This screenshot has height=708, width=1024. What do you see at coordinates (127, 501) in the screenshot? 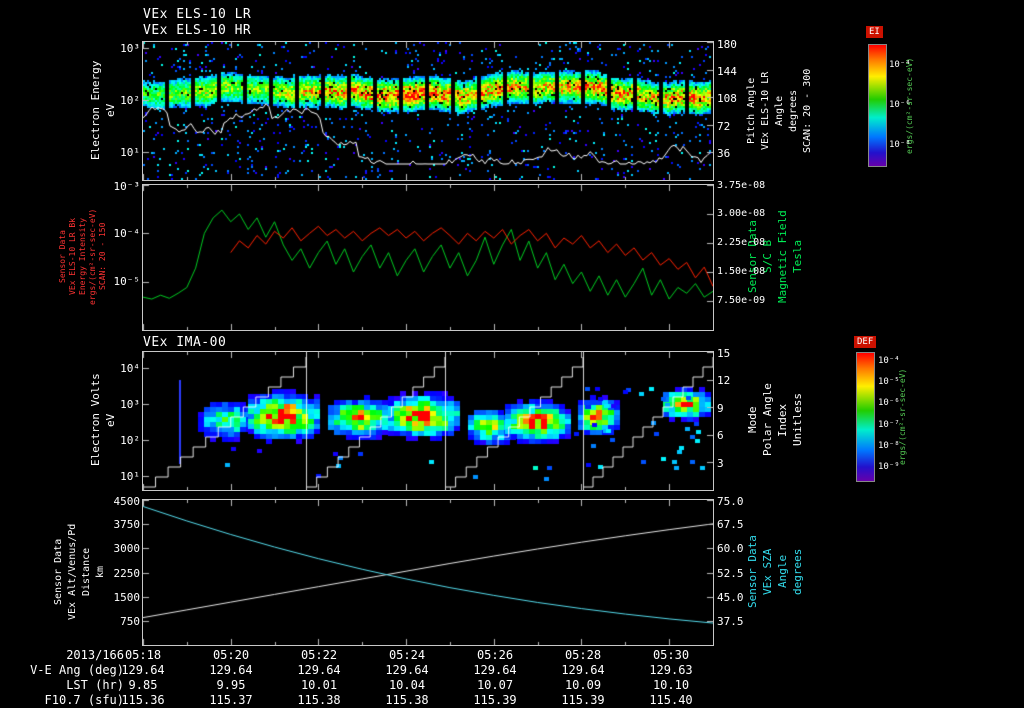
I see `axis-tick-label: 4500` at bounding box center [127, 501].